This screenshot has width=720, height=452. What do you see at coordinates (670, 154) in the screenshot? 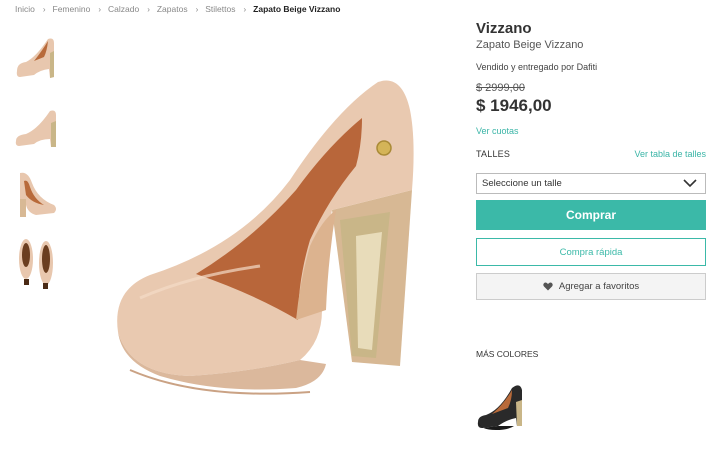
I see `size-chart-link: Ver tabla de talles` at bounding box center [670, 154].